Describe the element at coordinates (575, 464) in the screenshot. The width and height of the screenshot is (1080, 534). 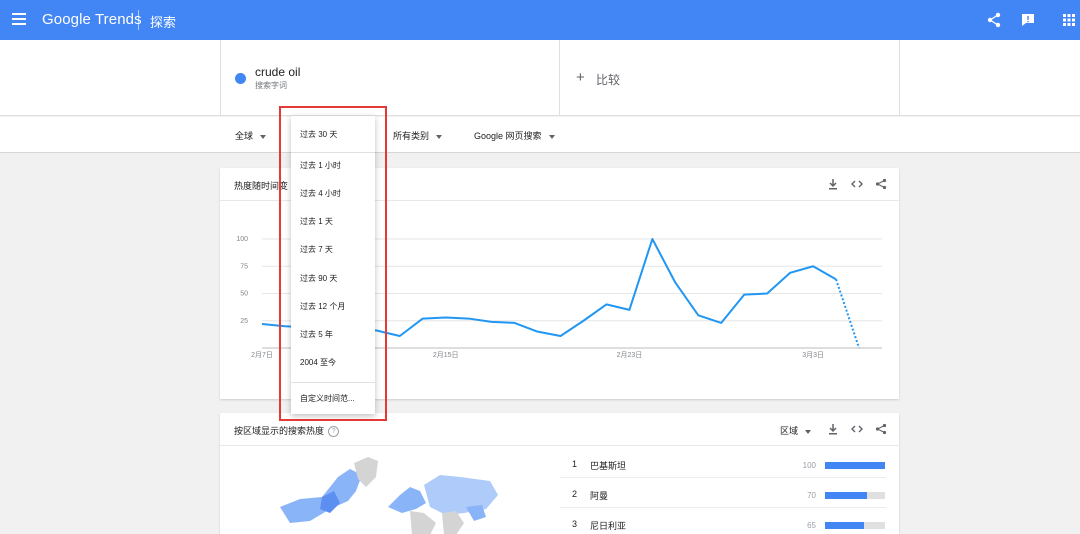
I see `region-rank: 1` at that location.